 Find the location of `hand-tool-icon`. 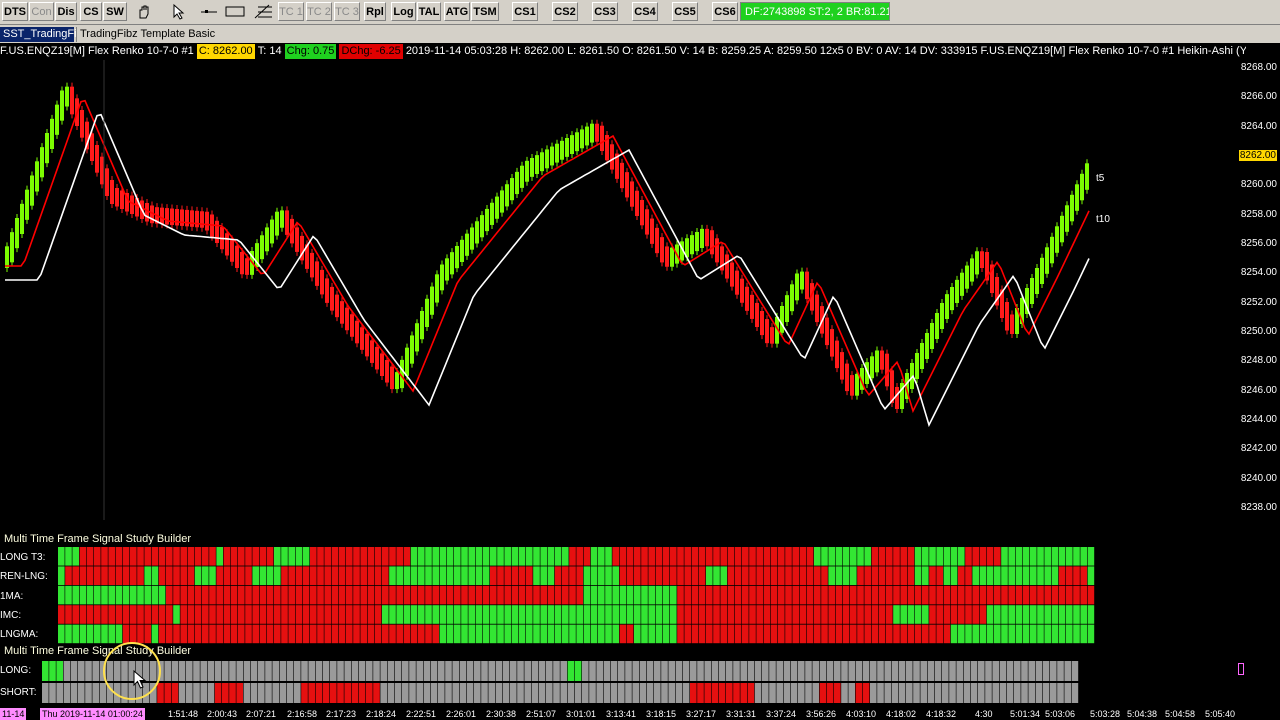

hand-tool-icon is located at coordinates (144, 11).